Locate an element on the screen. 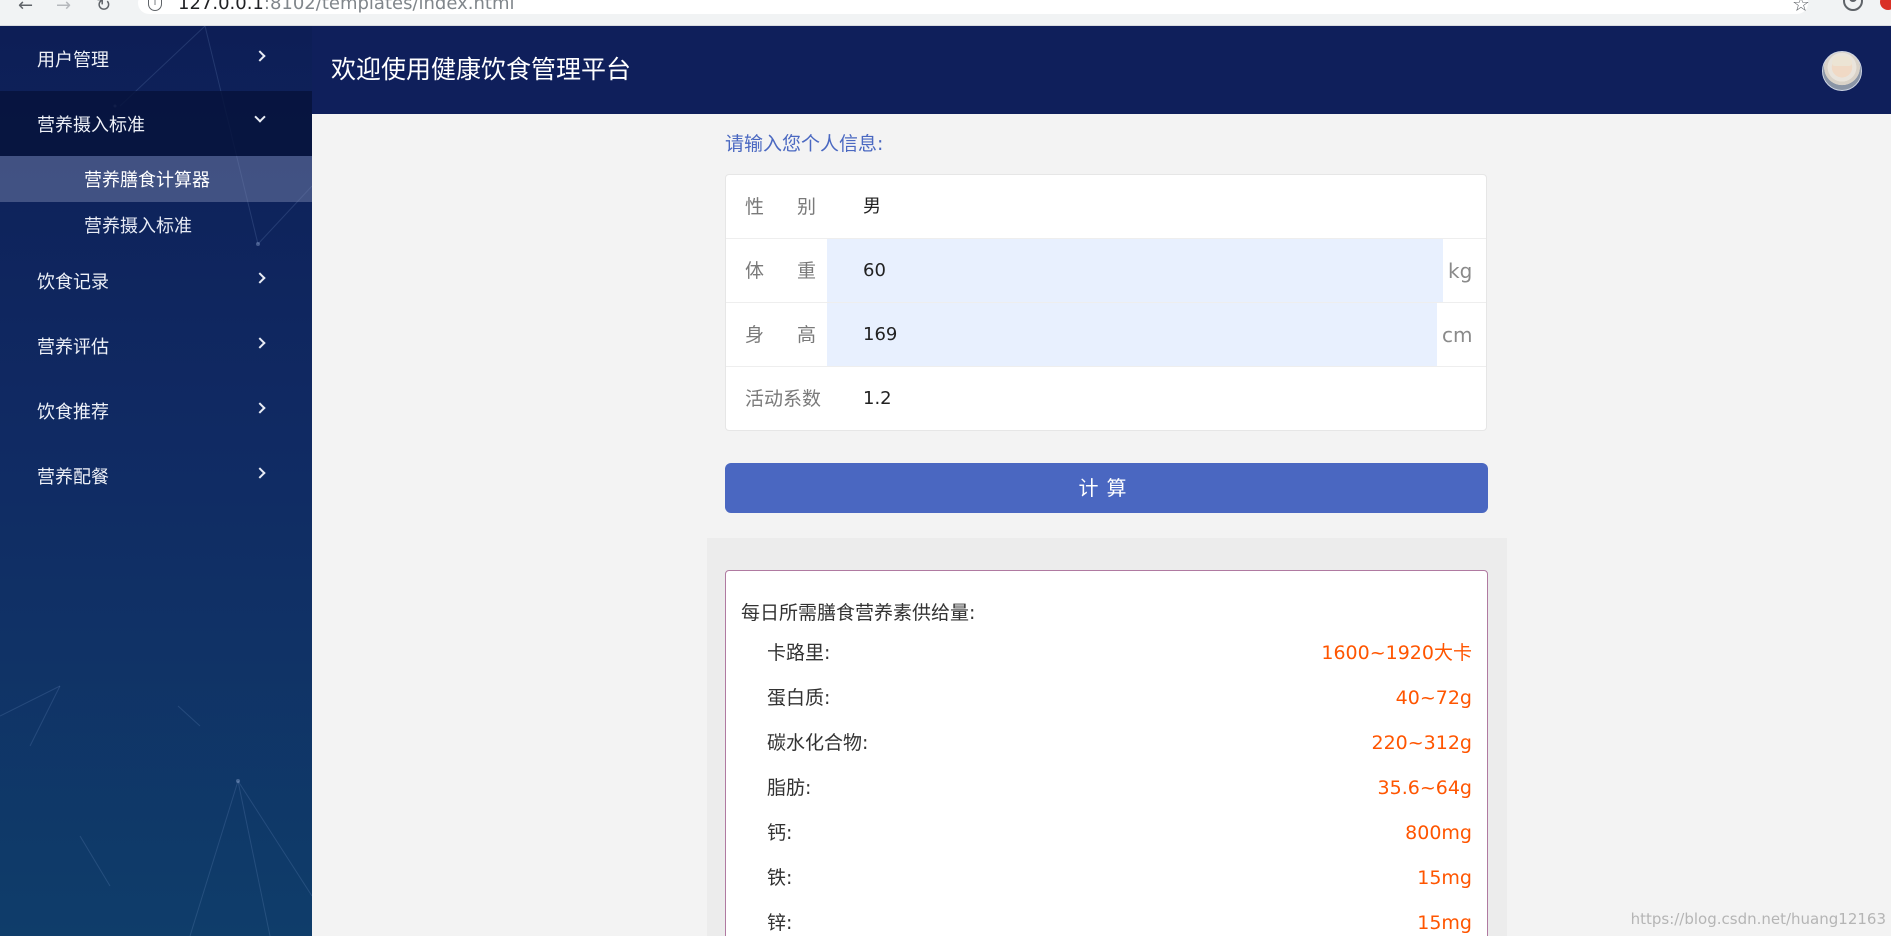 This screenshot has height=936, width=1891. result-row-calories: 卡路里: 1600~1920大卡 is located at coordinates (1106, 663).